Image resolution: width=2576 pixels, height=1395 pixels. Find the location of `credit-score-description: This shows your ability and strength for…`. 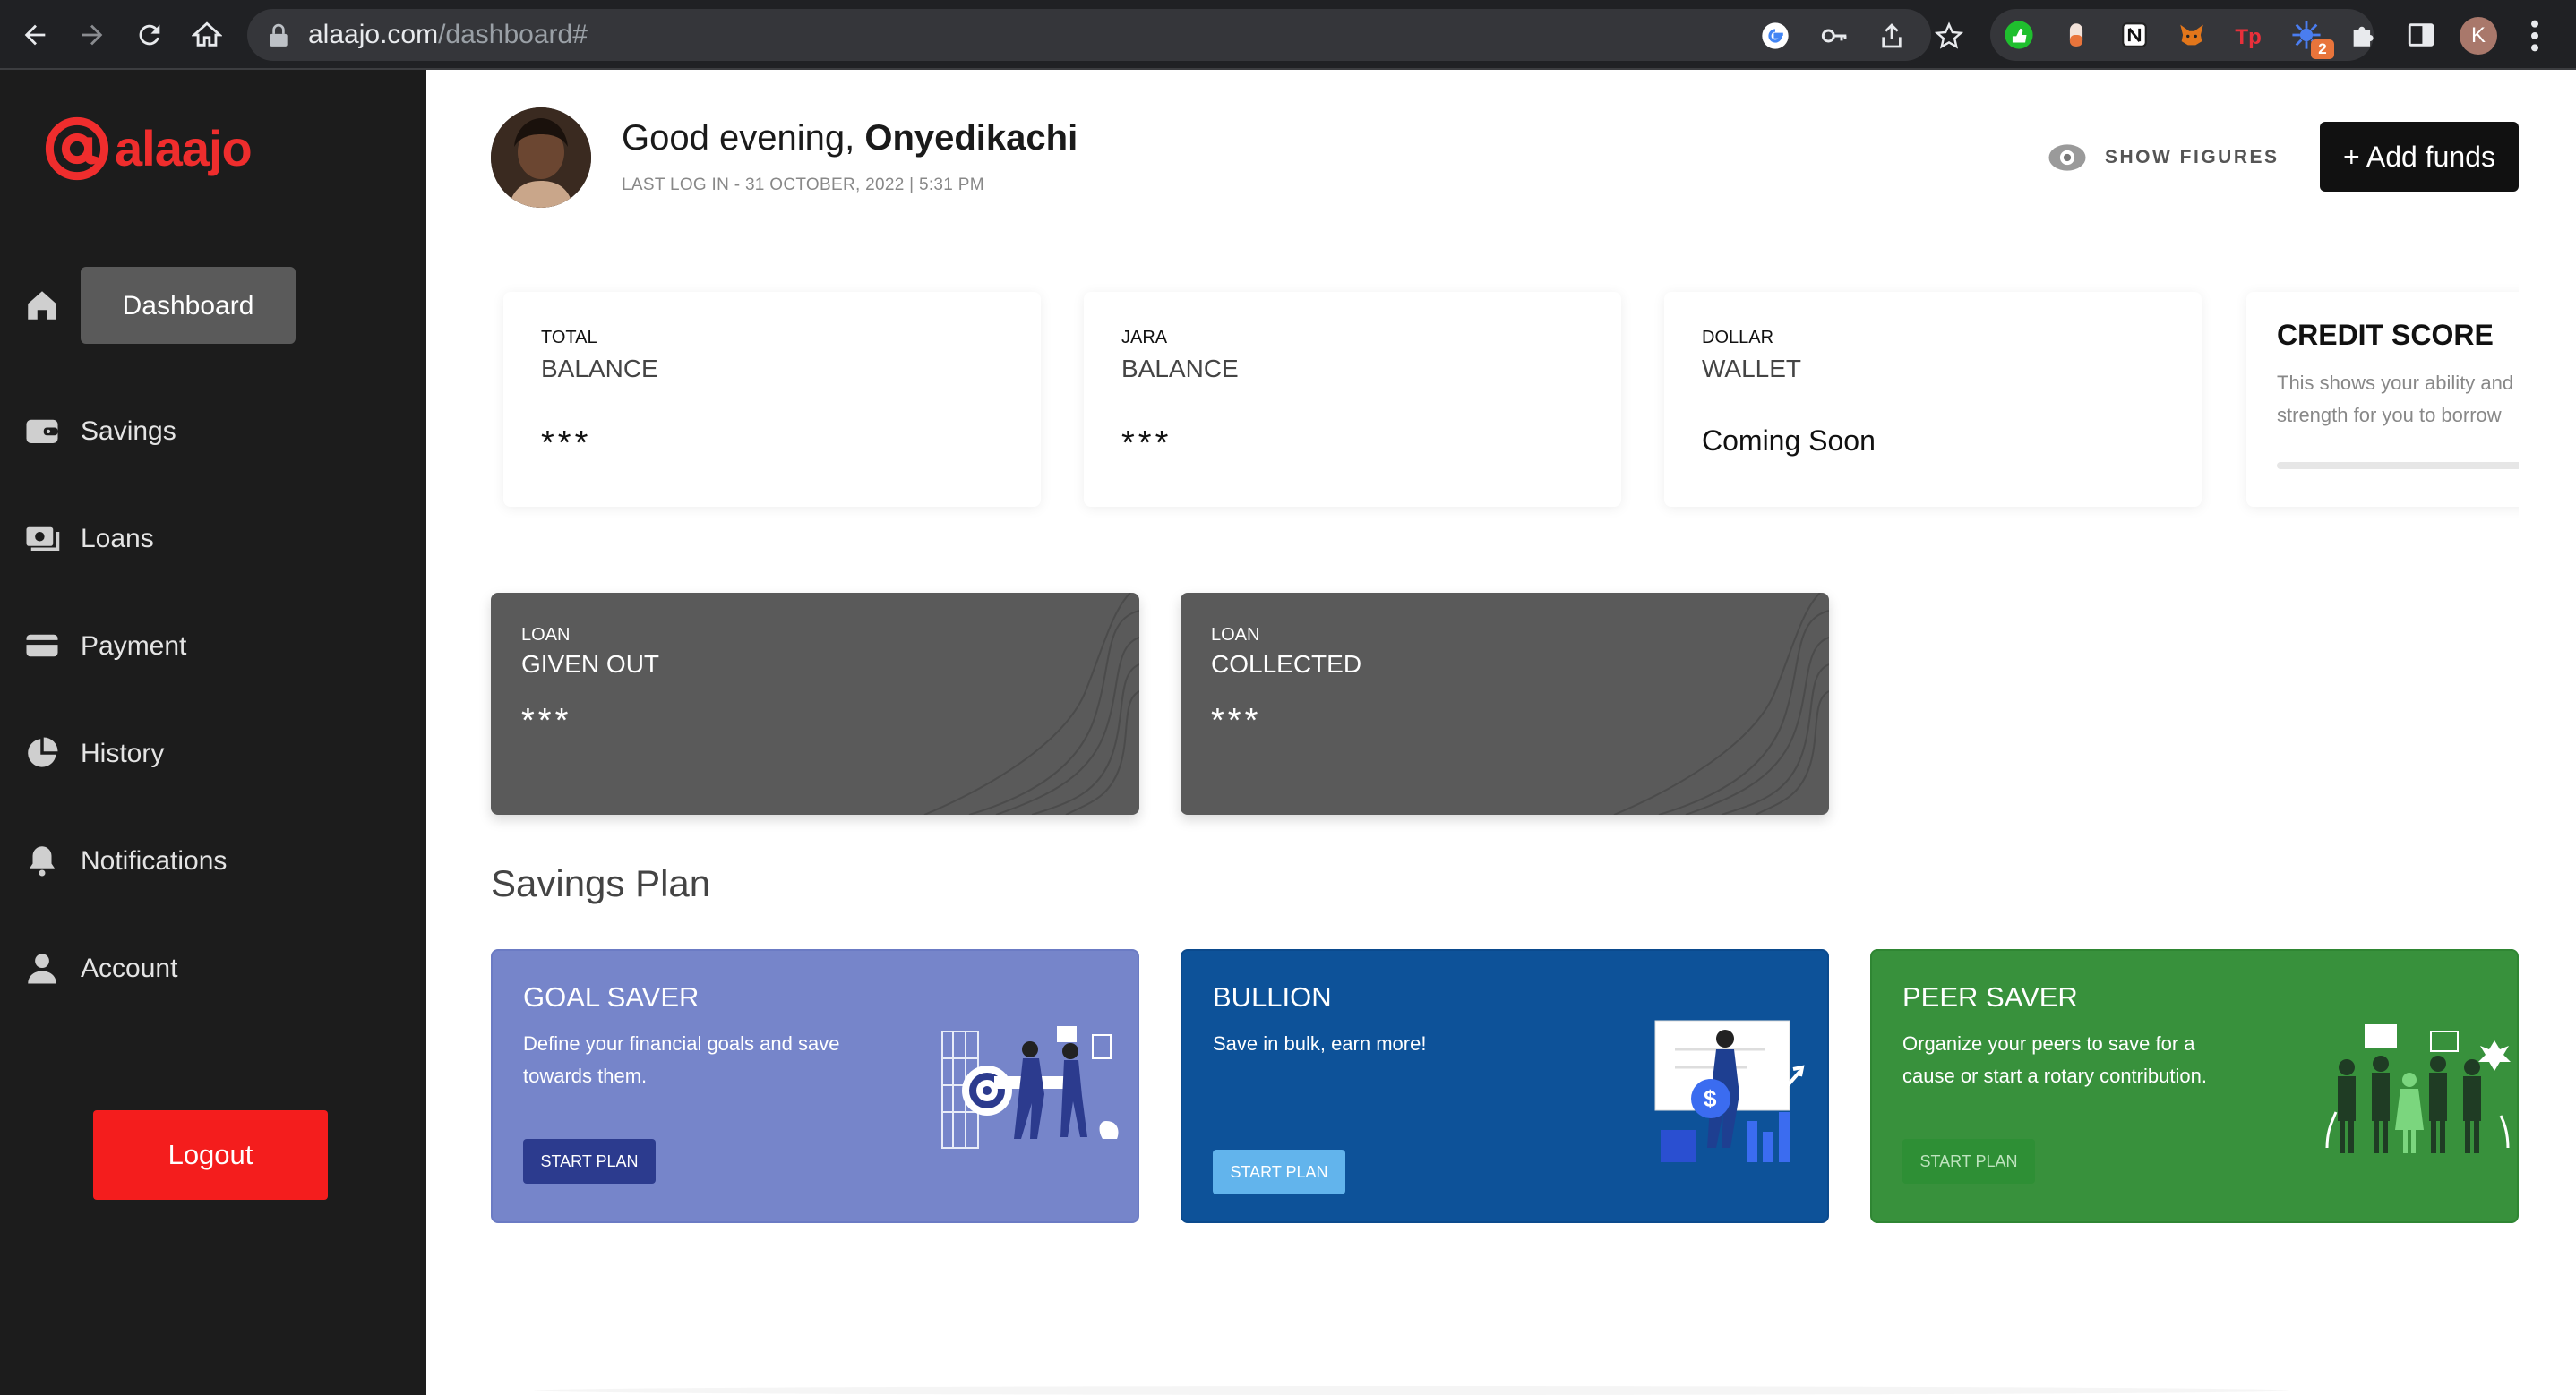

credit-score-description: This shows your ability and strength for… is located at coordinates (2395, 399).